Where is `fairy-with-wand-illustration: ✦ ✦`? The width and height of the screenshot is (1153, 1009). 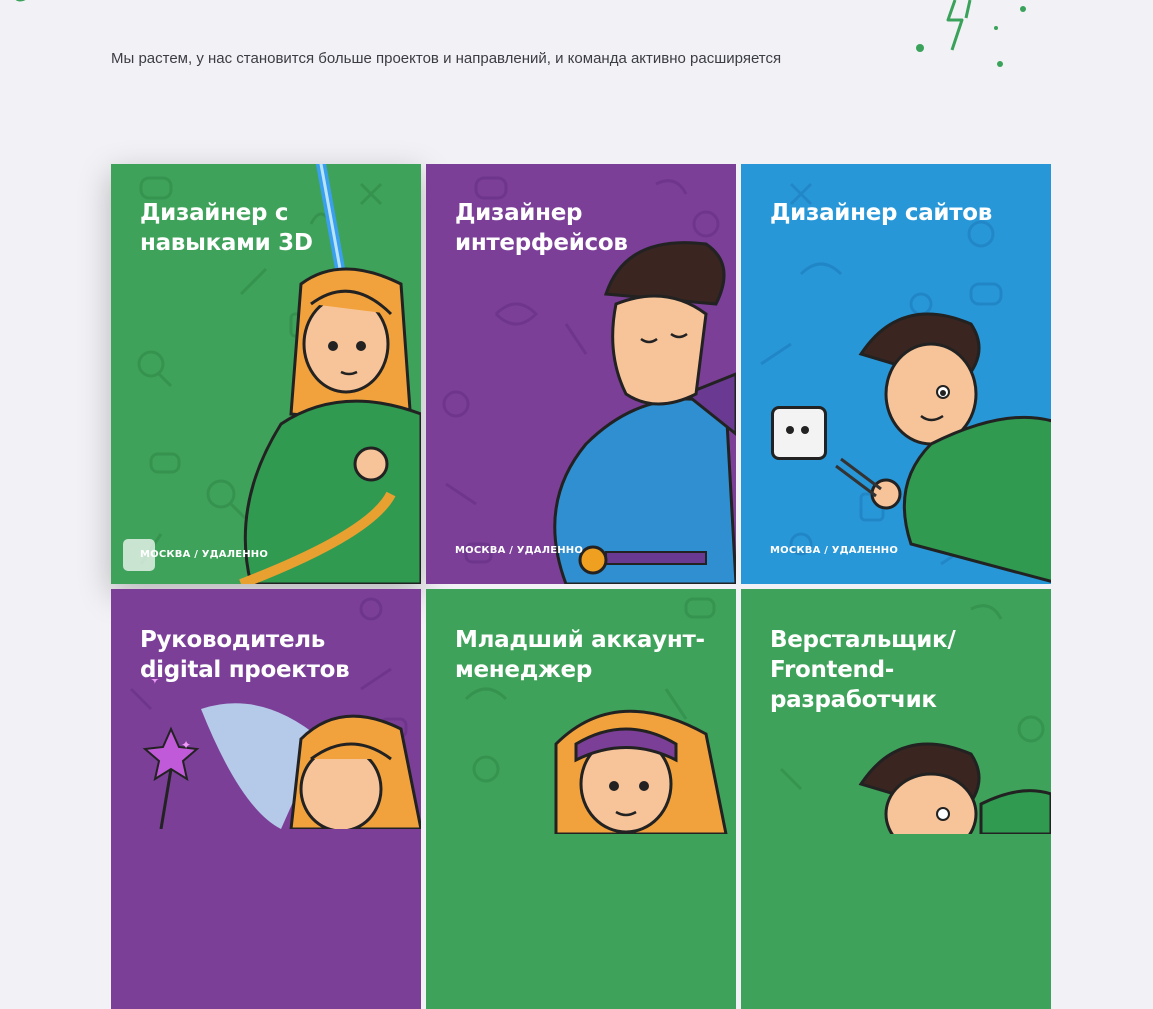
fairy-with-wand-illustration: ✦ ✦ is located at coordinates (281, 754).